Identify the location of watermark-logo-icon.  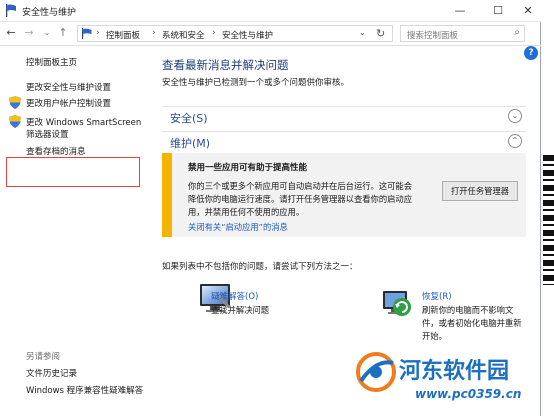
(376, 372).